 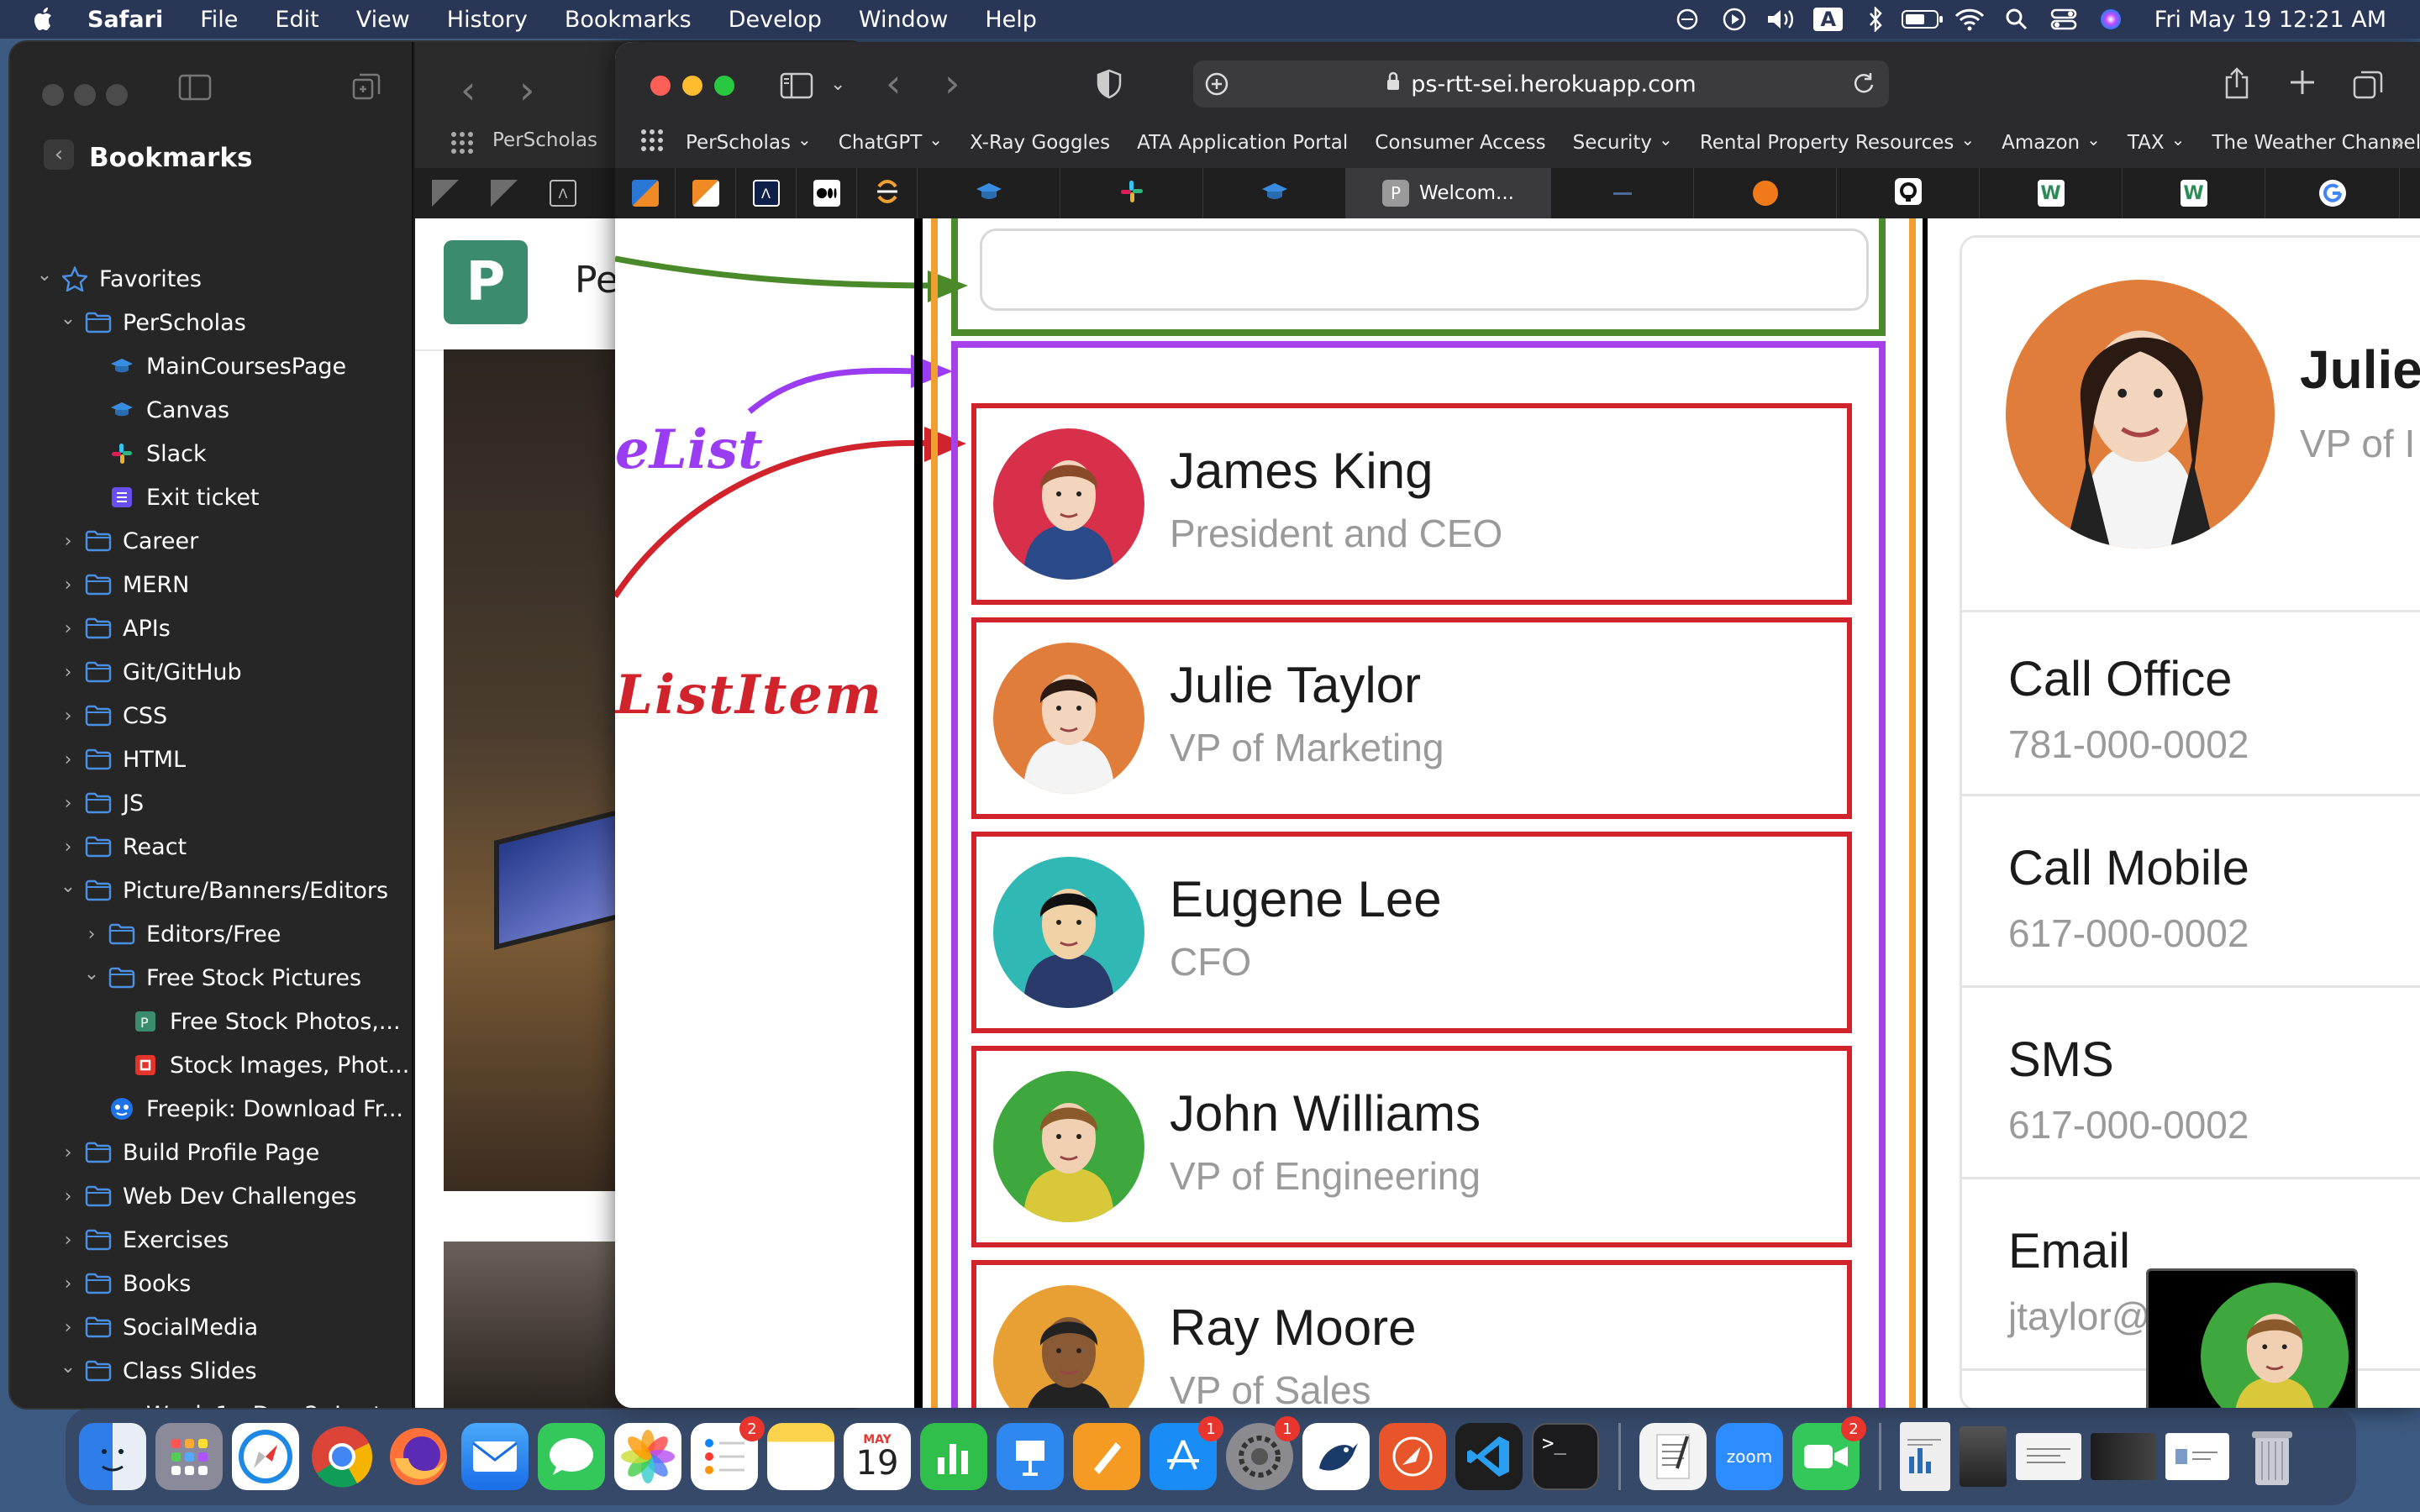 What do you see at coordinates (2063, 19) in the screenshot?
I see `control-center-icon` at bounding box center [2063, 19].